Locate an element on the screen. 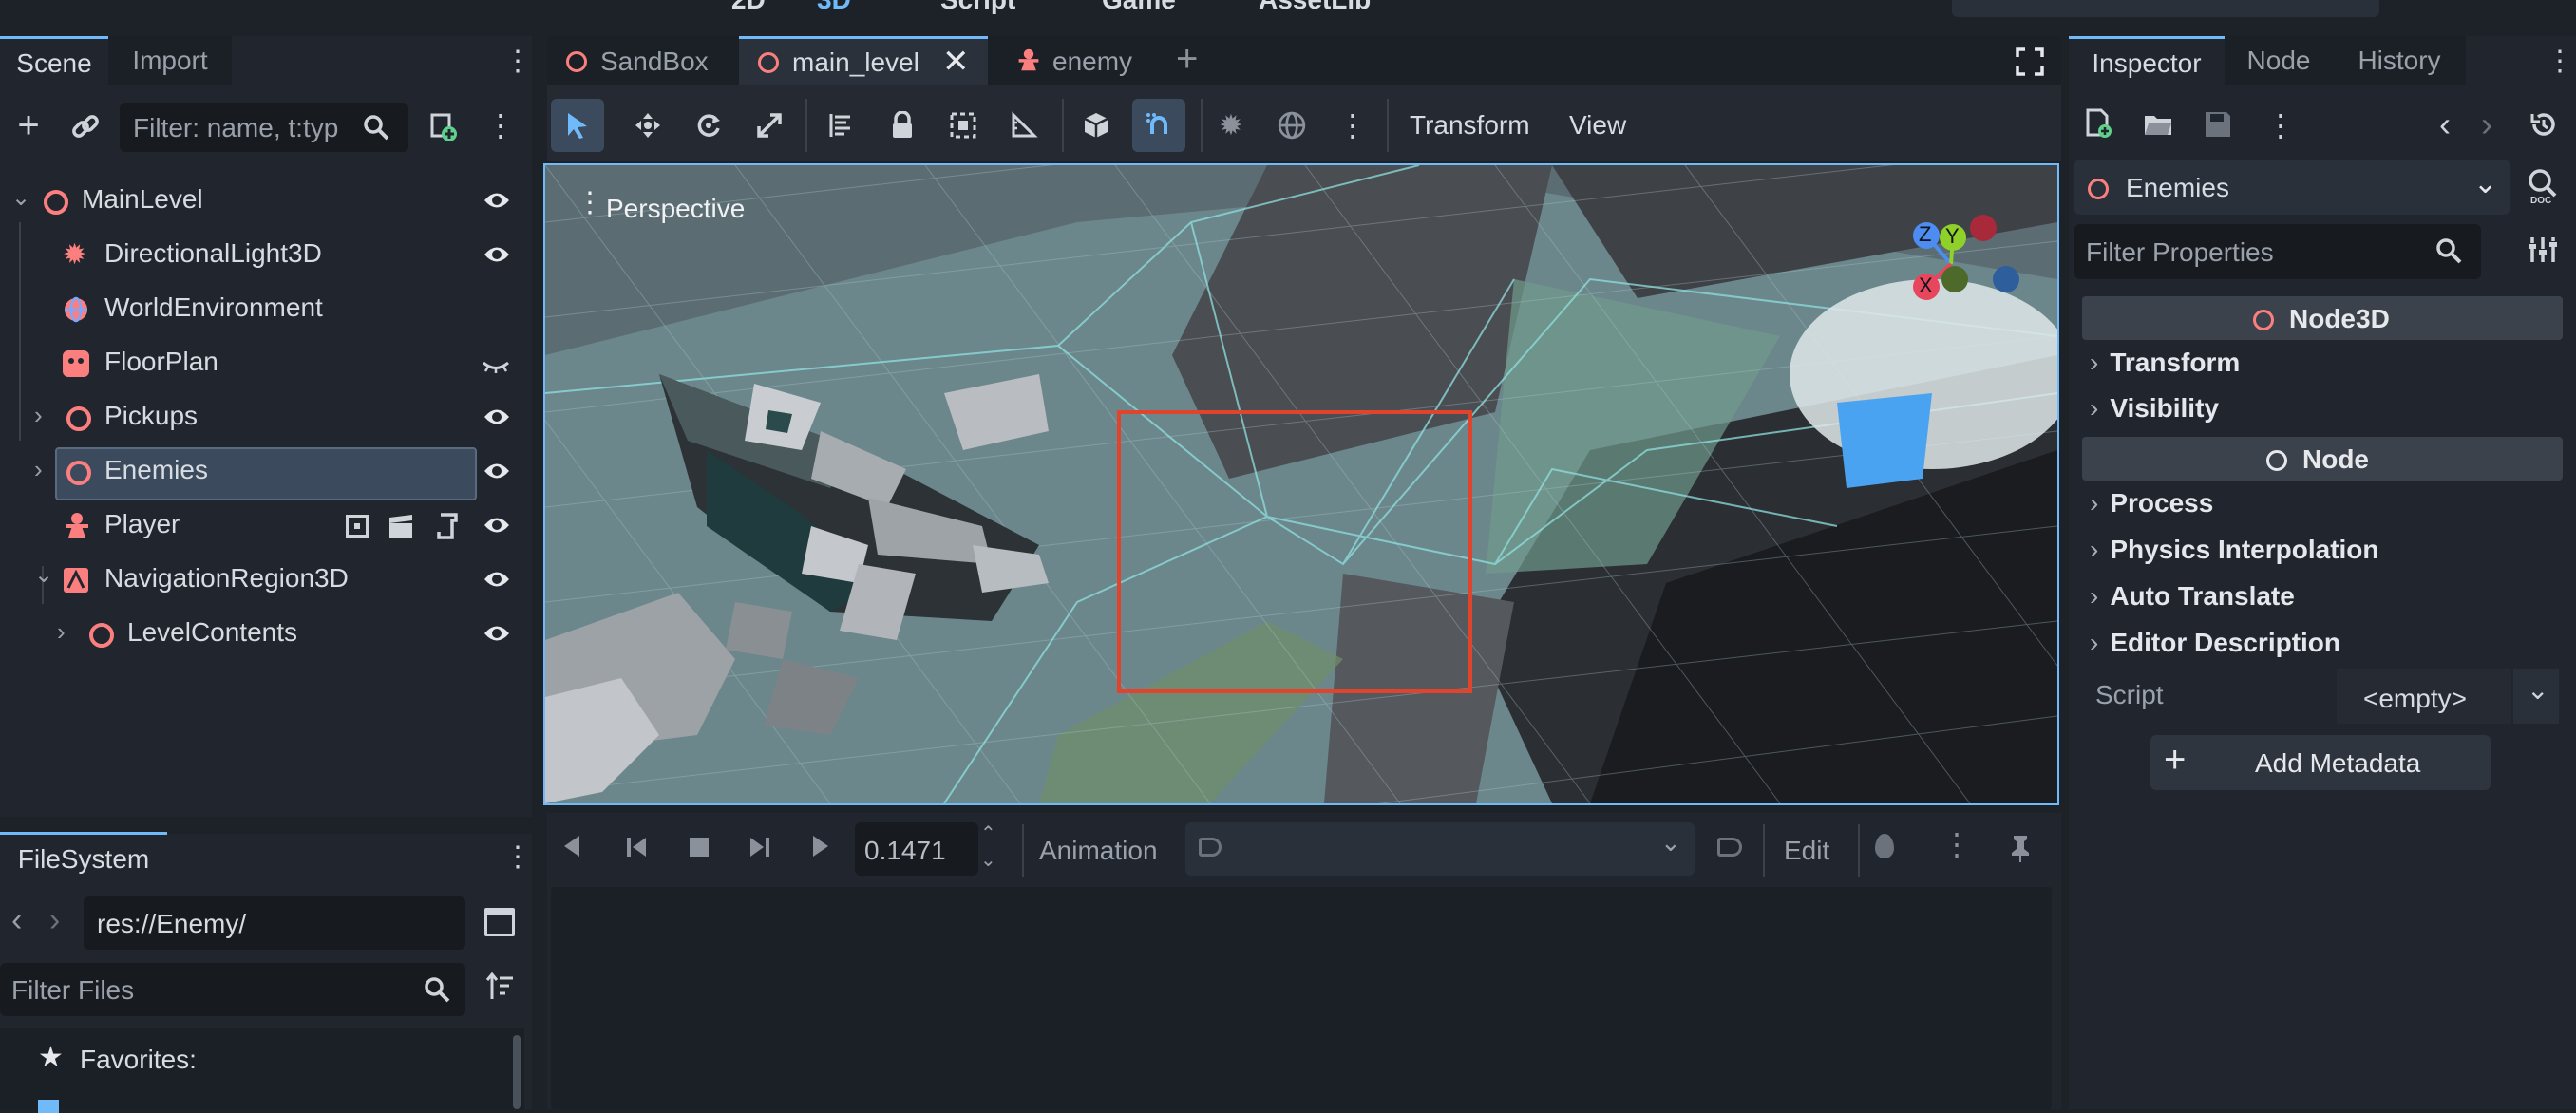 The width and height of the screenshot is (2576, 1113). top-game-button: Game is located at coordinates (1139, 7).